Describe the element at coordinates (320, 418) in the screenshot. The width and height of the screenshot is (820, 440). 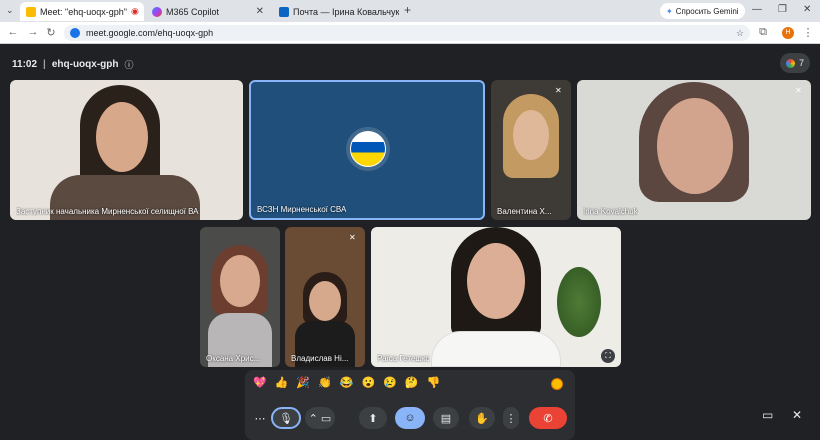
I see `camera-button: ⌃ ▭` at that location.